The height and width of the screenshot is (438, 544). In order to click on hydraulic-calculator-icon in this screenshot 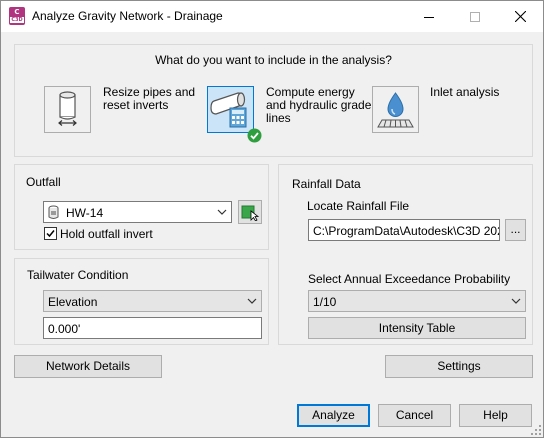, I will do `click(228, 110)`.